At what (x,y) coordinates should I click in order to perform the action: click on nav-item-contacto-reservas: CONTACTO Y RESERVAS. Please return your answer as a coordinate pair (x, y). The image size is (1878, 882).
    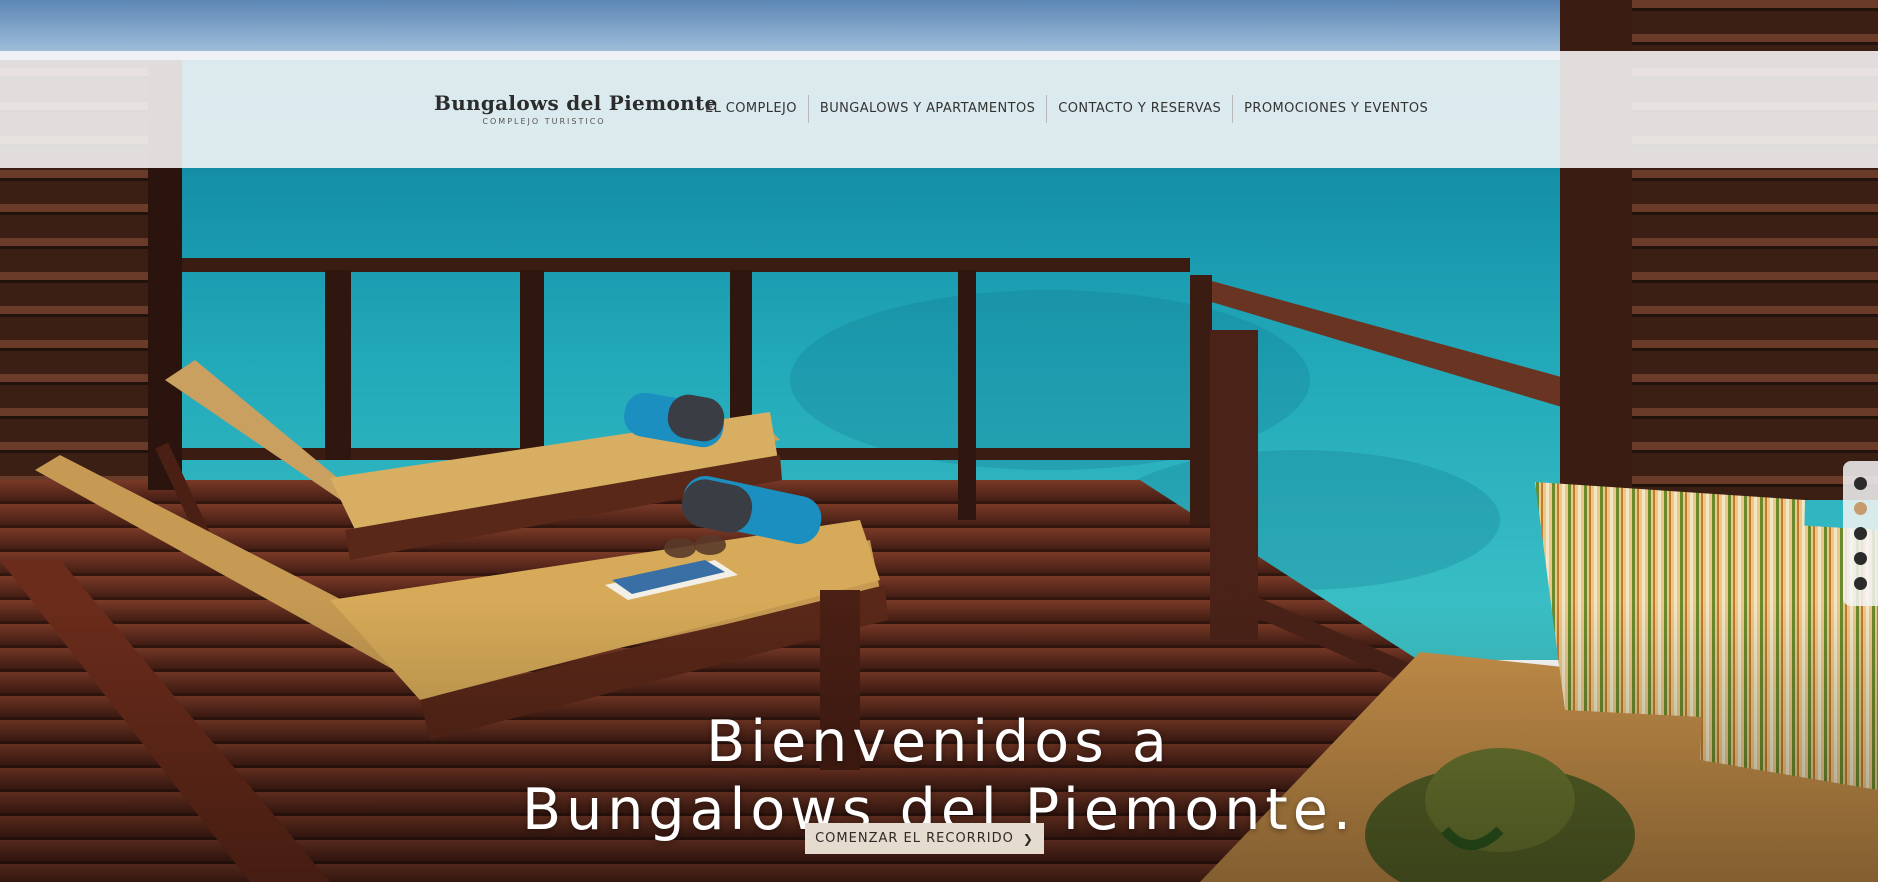
    Looking at the image, I should click on (1139, 109).